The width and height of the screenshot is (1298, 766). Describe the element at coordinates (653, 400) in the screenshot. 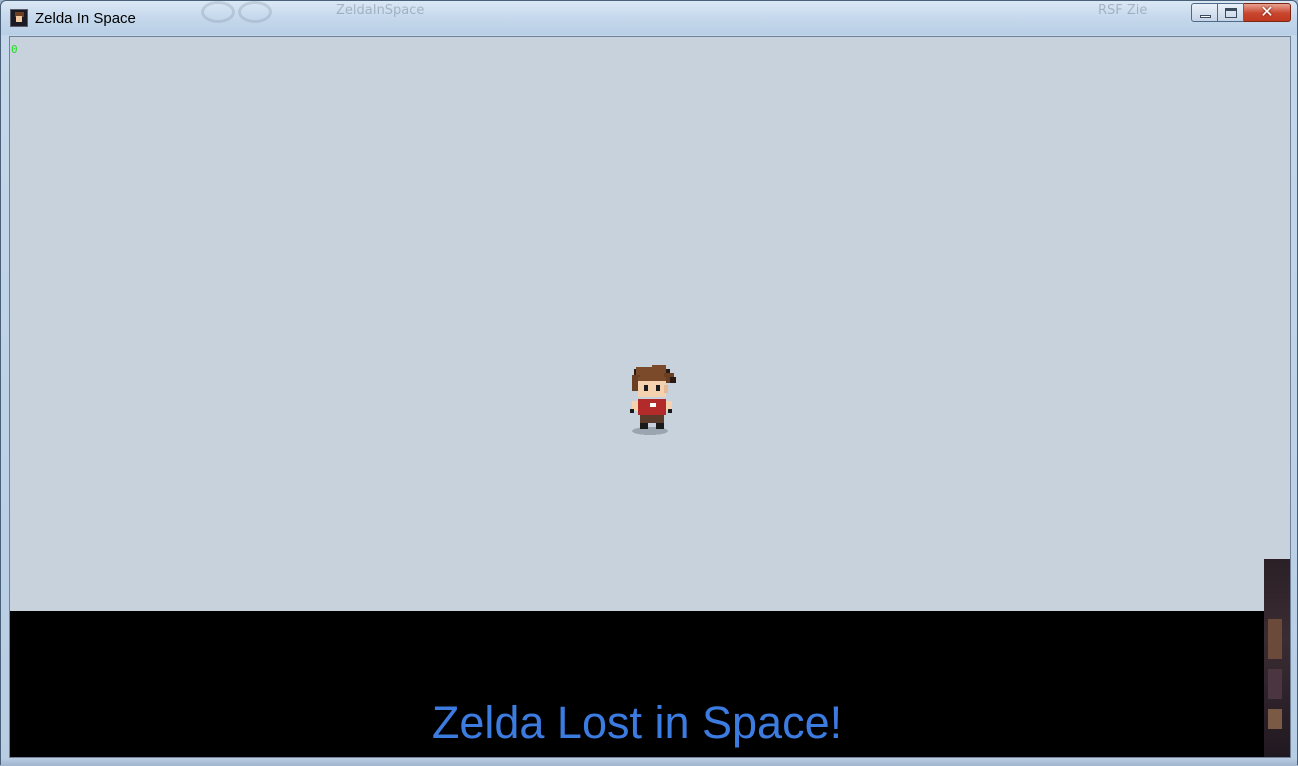

I see `player-sprite` at that location.